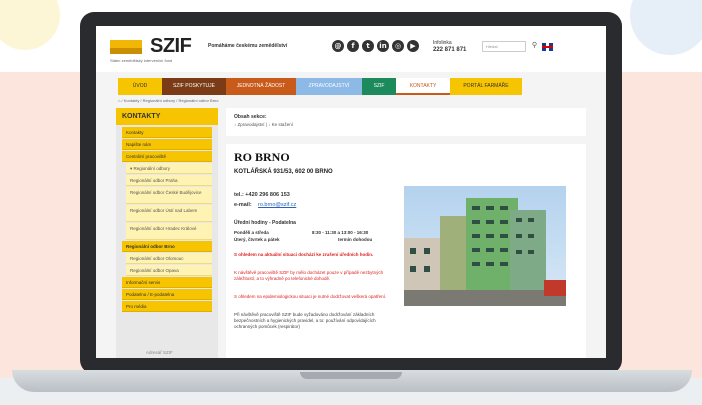 This screenshot has width=702, height=405. Describe the element at coordinates (263, 124) in the screenshot. I see `section-links: ↓ Zpravodajství | ↓ Ke stažení` at that location.